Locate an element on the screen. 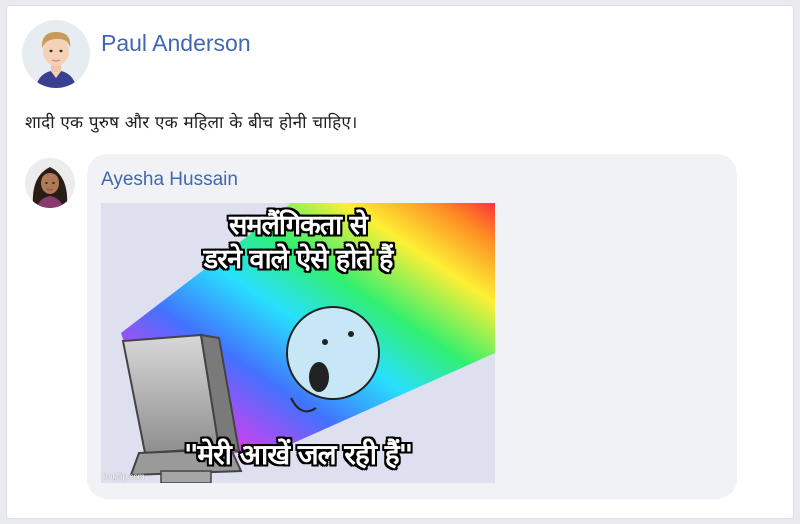 This screenshot has height=524, width=800. commenter-name-link: Ayesha Hussain is located at coordinates (169, 180).